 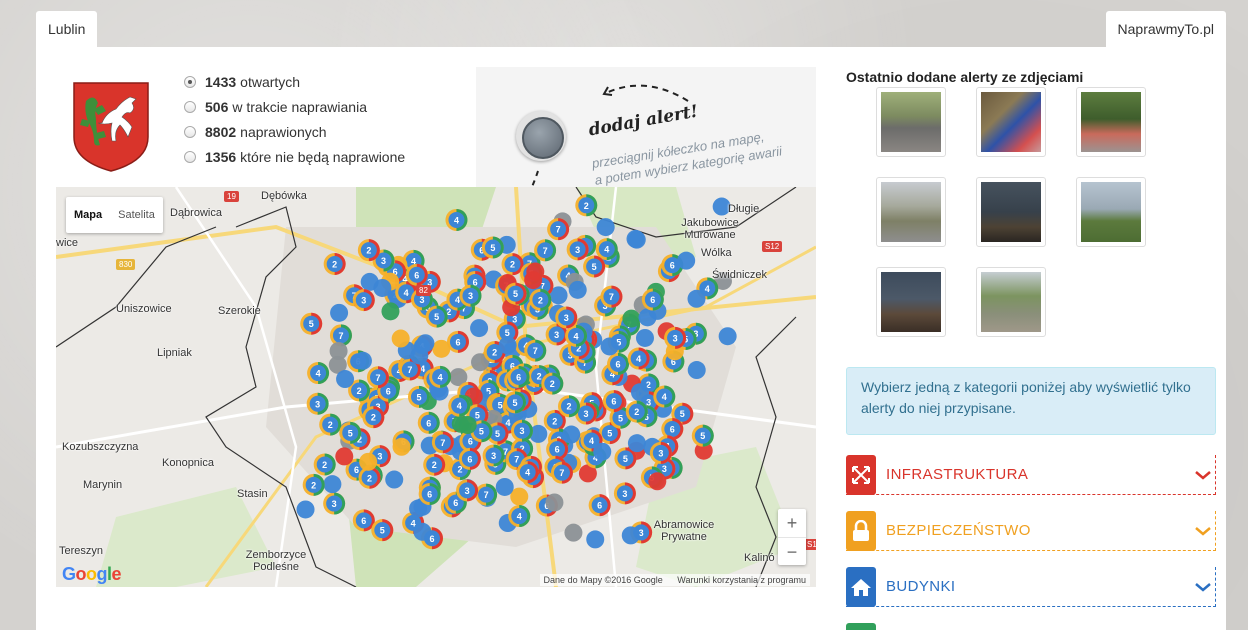 What do you see at coordinates (136, 215) in the screenshot?
I see `map-type-satellite-button: Satelita` at bounding box center [136, 215].